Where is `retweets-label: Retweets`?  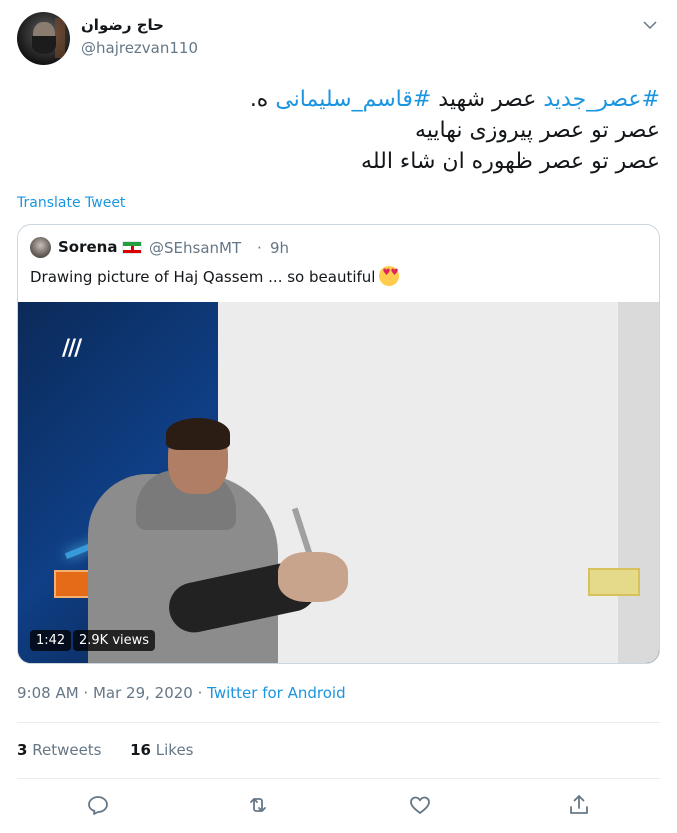
retweets-label: Retweets is located at coordinates (67, 750).